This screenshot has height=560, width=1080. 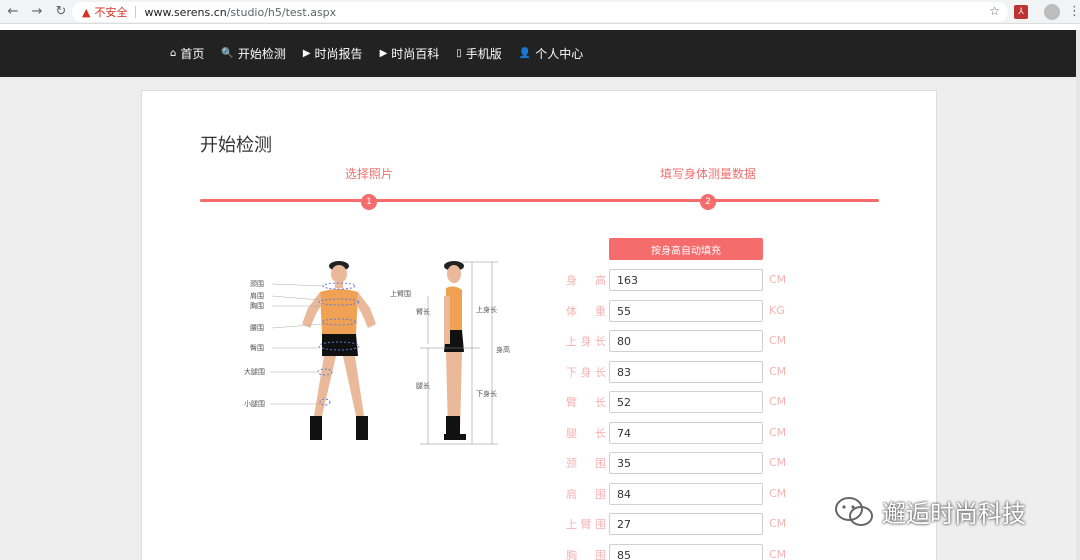 I want to click on form-row: 颈围 35 CM, so click(x=686, y=463).